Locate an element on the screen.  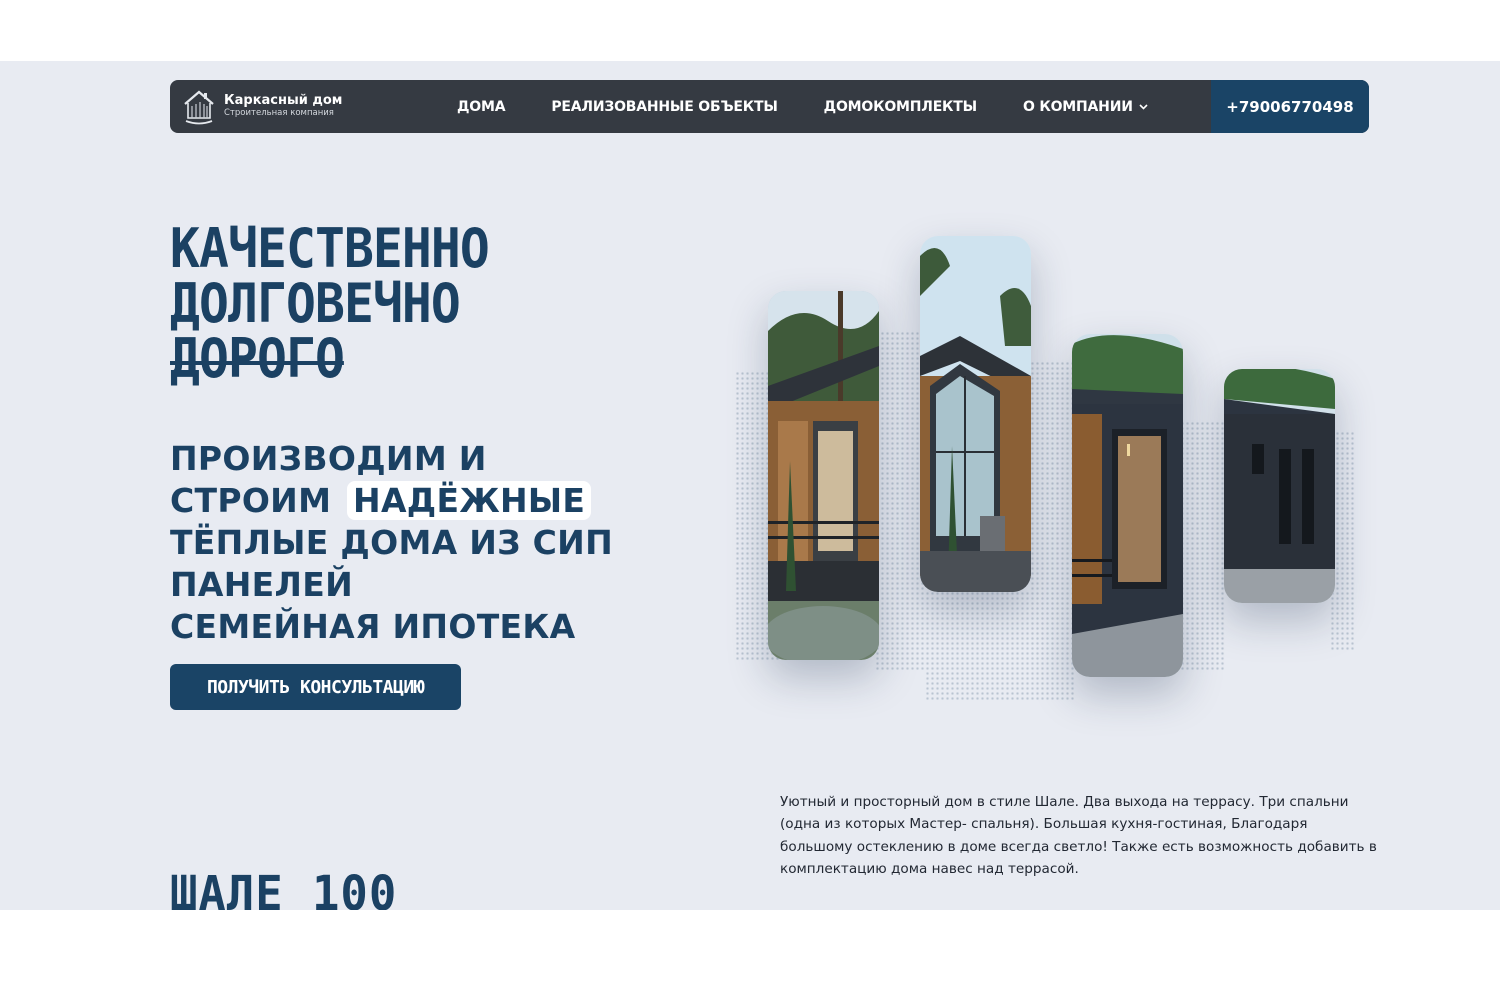
headline-line-2: ДОЛГОВЕЧНО is located at coordinates (315, 303).